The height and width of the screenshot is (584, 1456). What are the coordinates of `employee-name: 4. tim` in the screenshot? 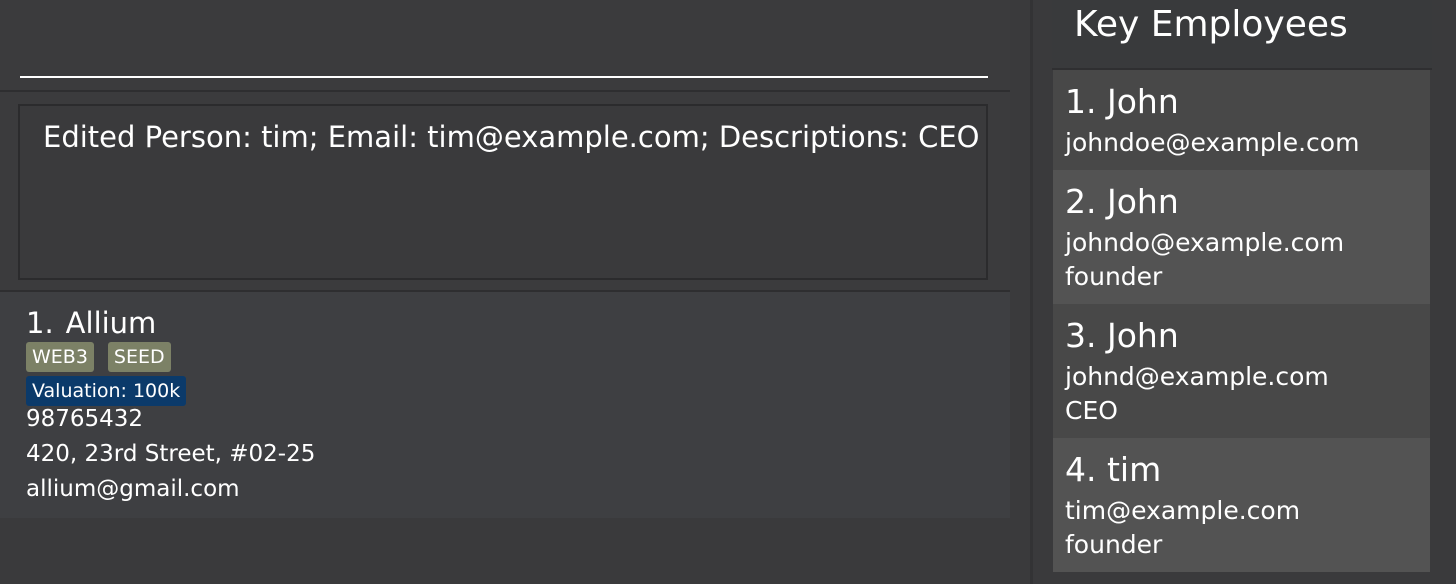 It's located at (1113, 469).